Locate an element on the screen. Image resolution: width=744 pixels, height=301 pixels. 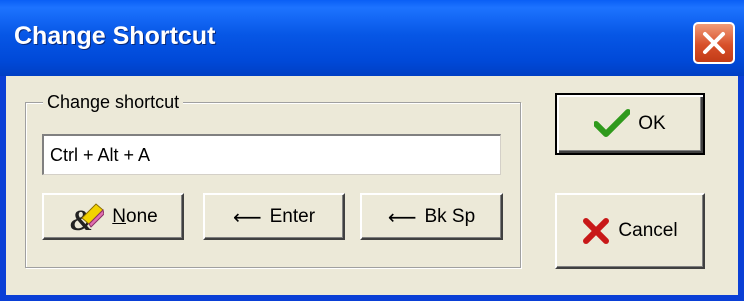
window-title: Change Shortcut is located at coordinates (115, 36).